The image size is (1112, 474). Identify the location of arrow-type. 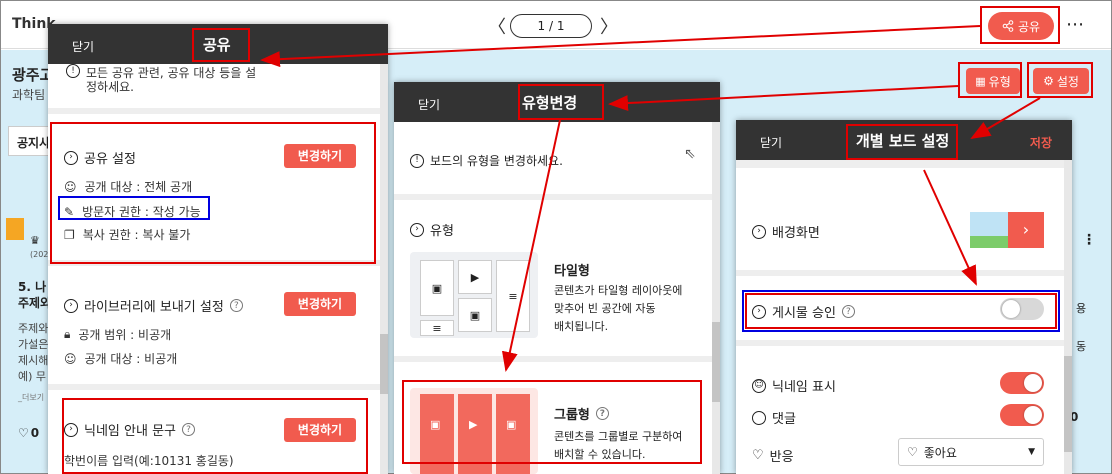
(783, 98).